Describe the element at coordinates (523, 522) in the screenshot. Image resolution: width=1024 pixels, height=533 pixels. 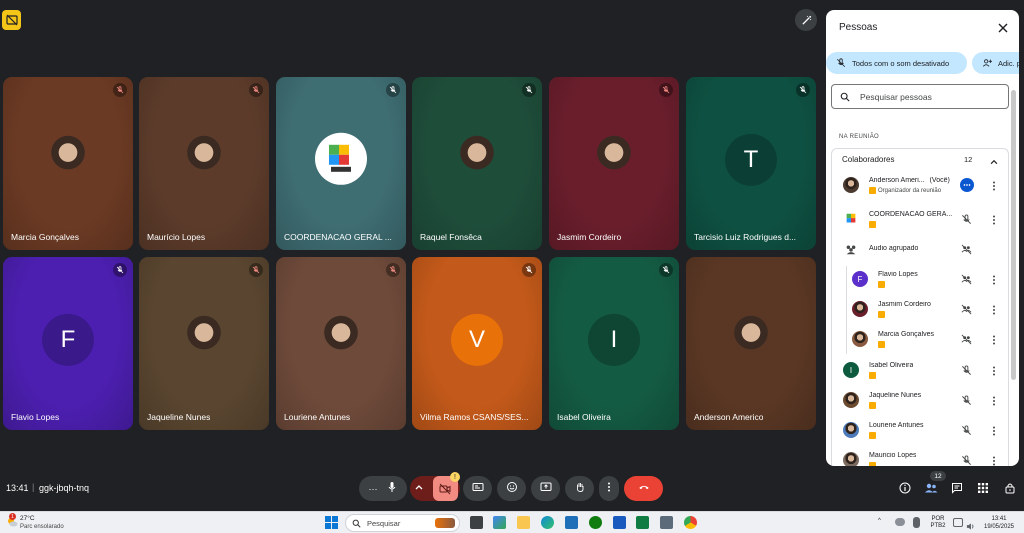
I see `file-explorer-icon` at that location.